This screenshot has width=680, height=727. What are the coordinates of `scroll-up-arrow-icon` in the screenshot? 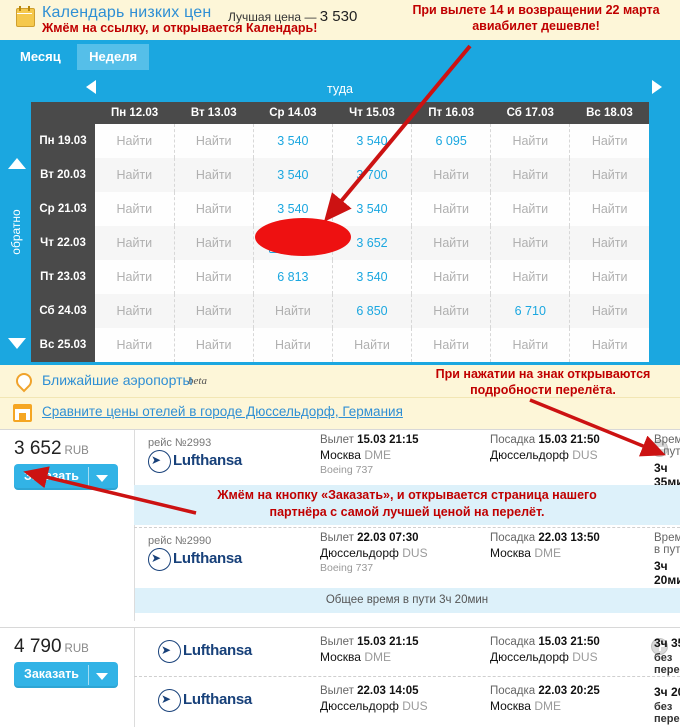 It's located at (17, 163).